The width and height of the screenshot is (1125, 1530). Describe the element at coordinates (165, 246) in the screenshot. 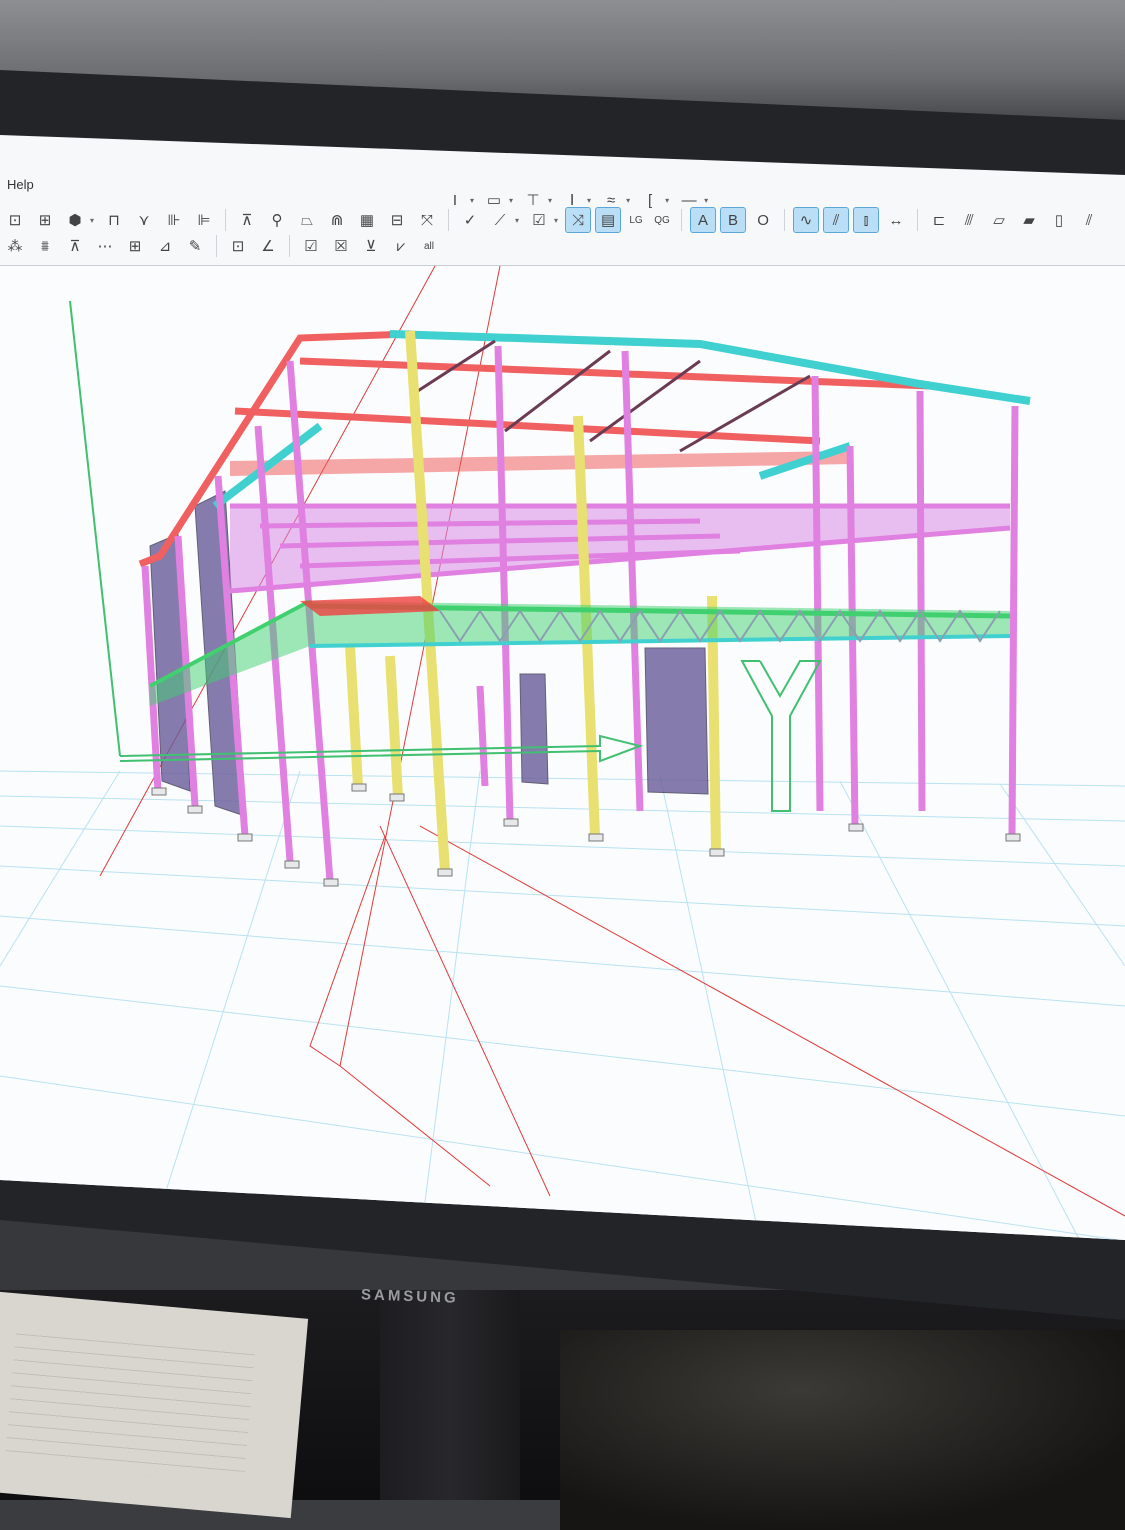

I see `wind-icon: ⊿` at that location.